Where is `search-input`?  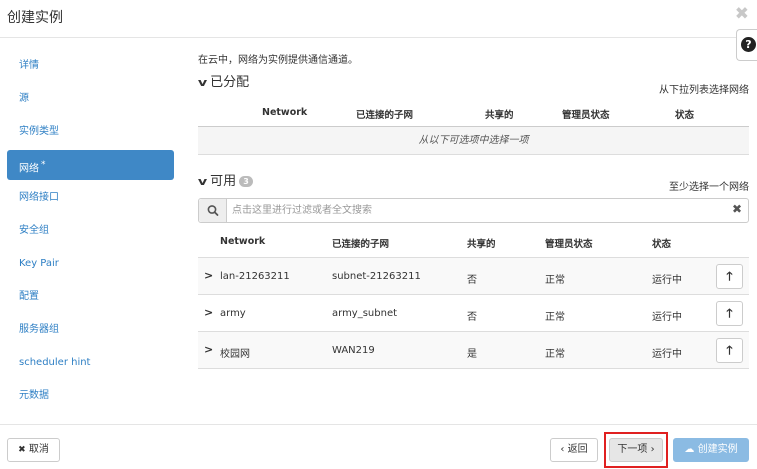
search-input is located at coordinates (472, 210).